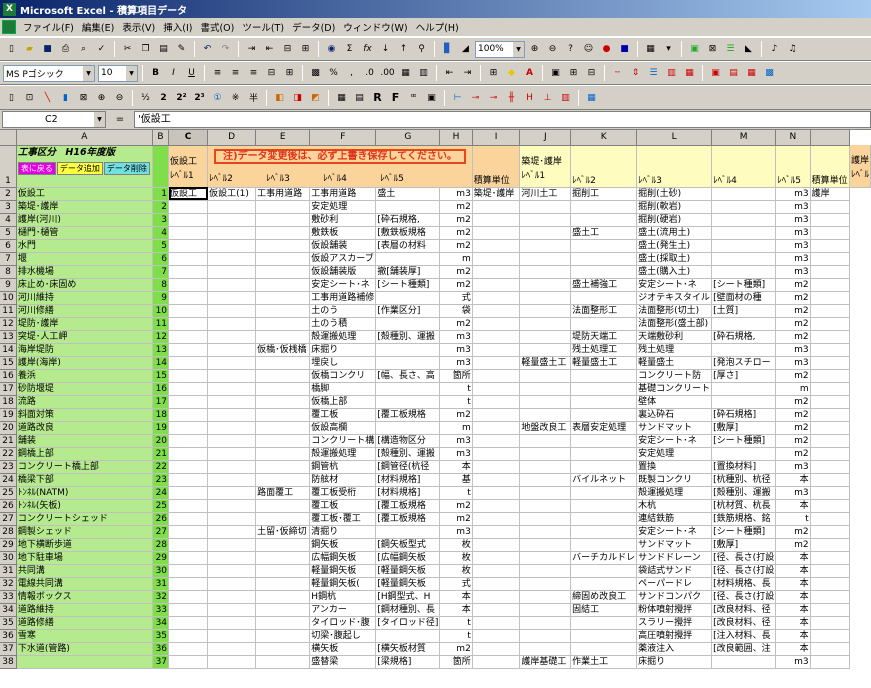 The width and height of the screenshot is (871, 688). What do you see at coordinates (161, 597) in the screenshot?
I see `cell-b: 32` at bounding box center [161, 597].